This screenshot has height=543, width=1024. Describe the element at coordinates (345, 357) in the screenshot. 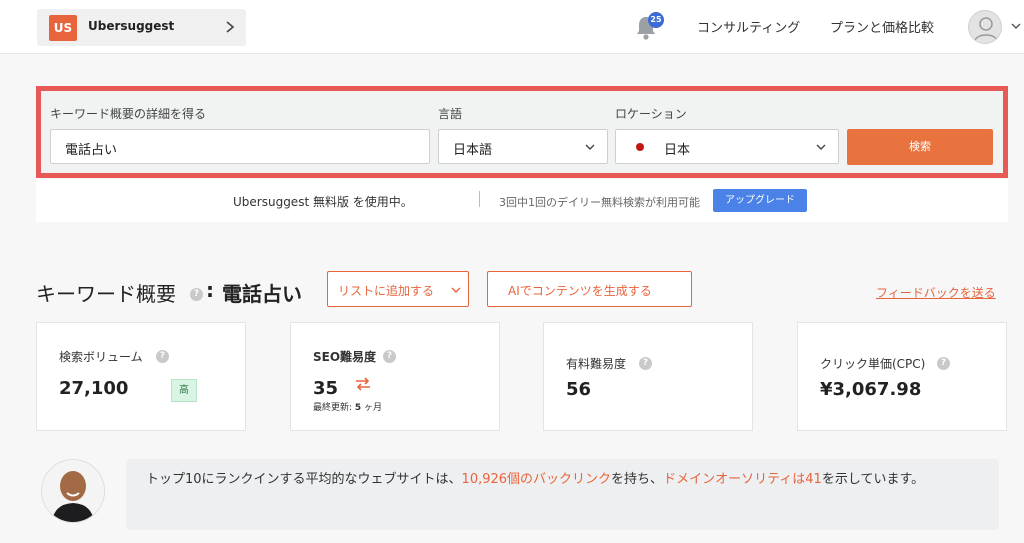

I see `metric-label: SEO難易度` at that location.